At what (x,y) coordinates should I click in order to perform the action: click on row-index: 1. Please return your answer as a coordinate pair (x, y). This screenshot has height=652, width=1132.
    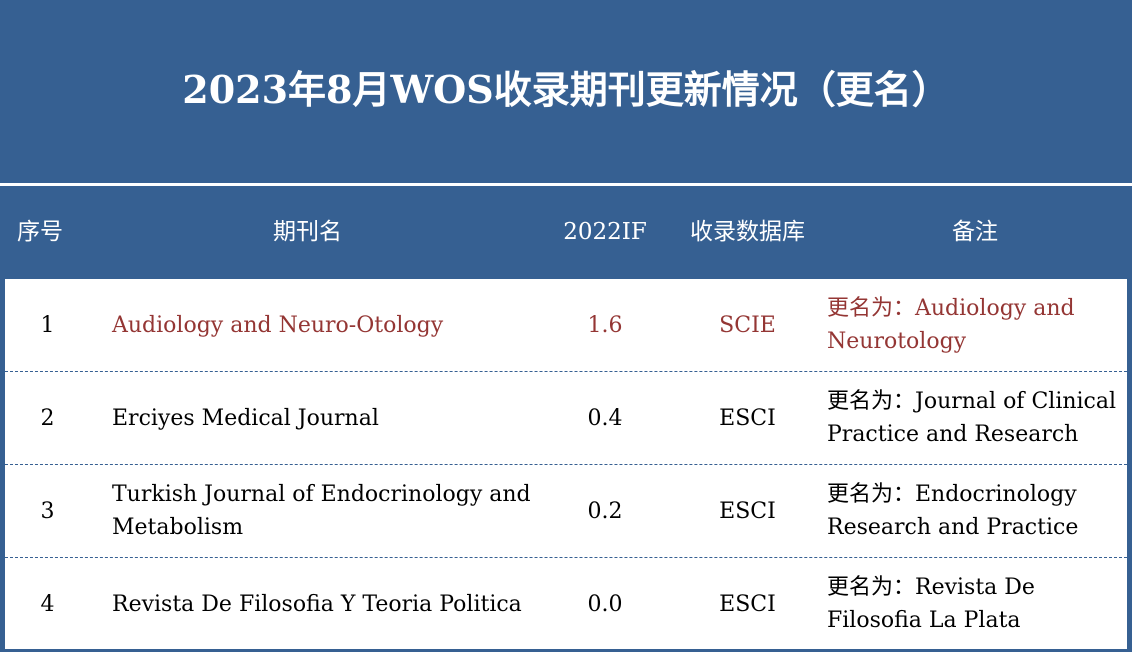
    Looking at the image, I should click on (47, 325).